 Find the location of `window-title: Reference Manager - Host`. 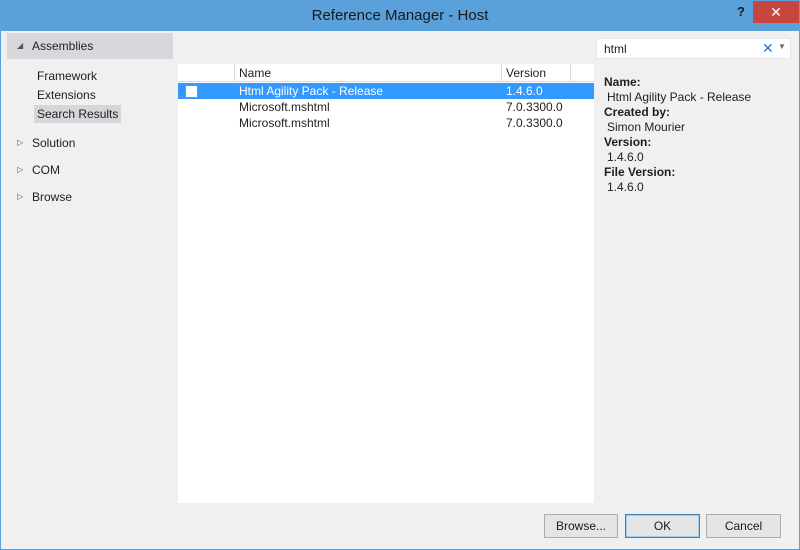

window-title: Reference Manager - Host is located at coordinates (400, 15).